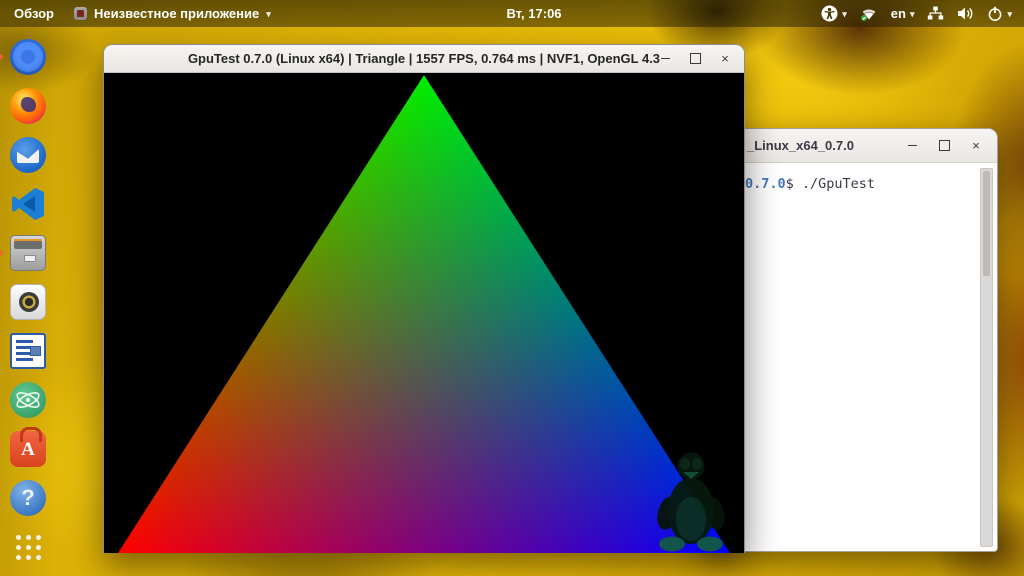 The height and width of the screenshot is (576, 1024). I want to click on dock-item-app-grid, so click(28, 547).